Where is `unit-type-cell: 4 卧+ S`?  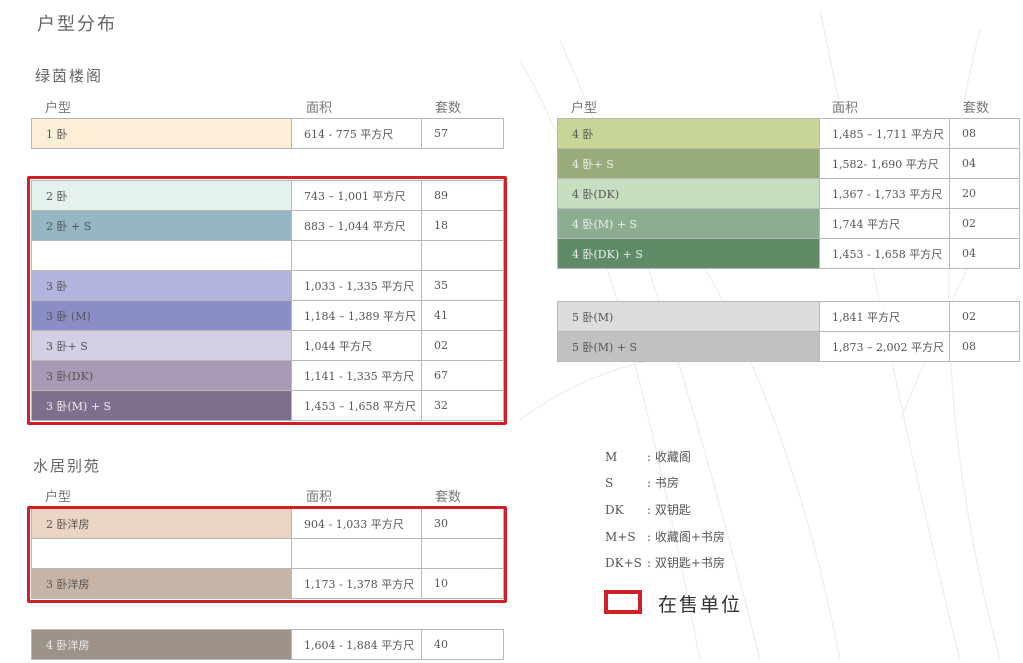
unit-type-cell: 4 卧+ S is located at coordinates (688, 163).